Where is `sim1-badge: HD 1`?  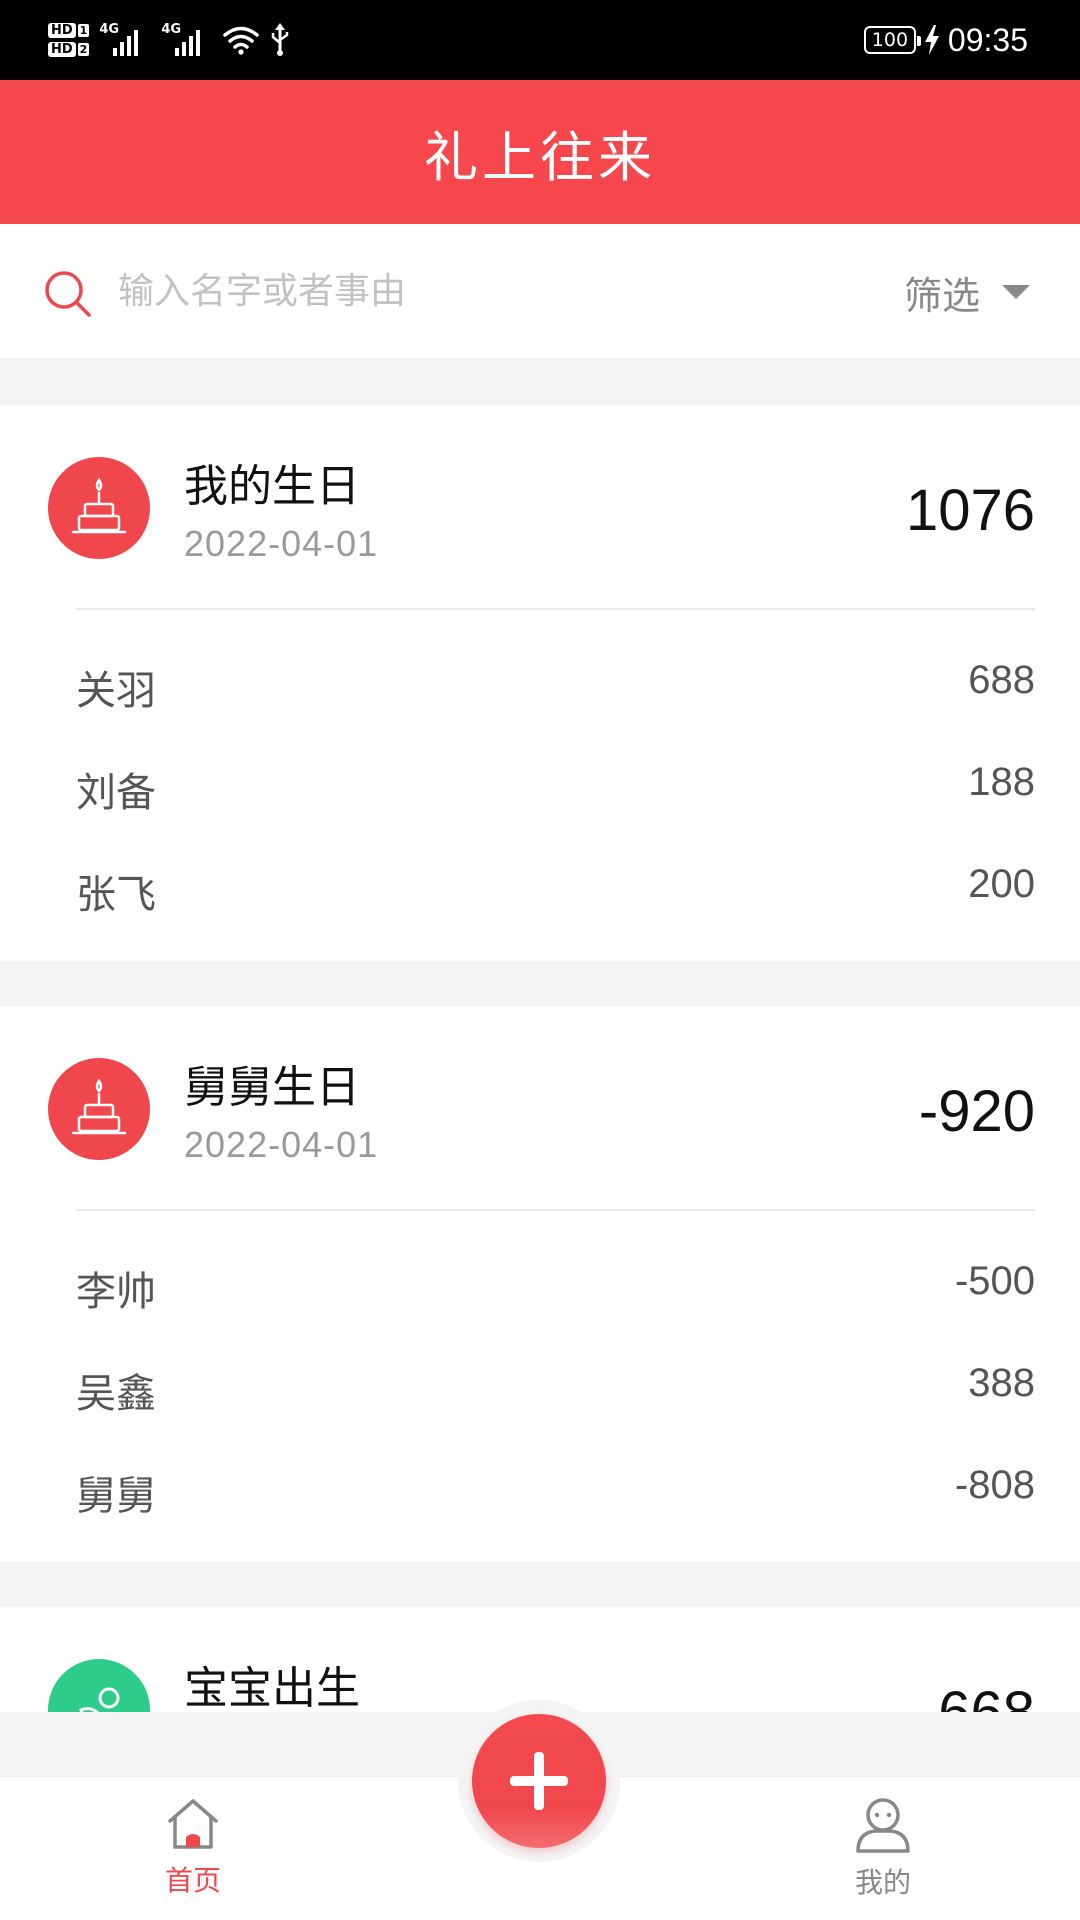 sim1-badge: HD 1 is located at coordinates (69, 30).